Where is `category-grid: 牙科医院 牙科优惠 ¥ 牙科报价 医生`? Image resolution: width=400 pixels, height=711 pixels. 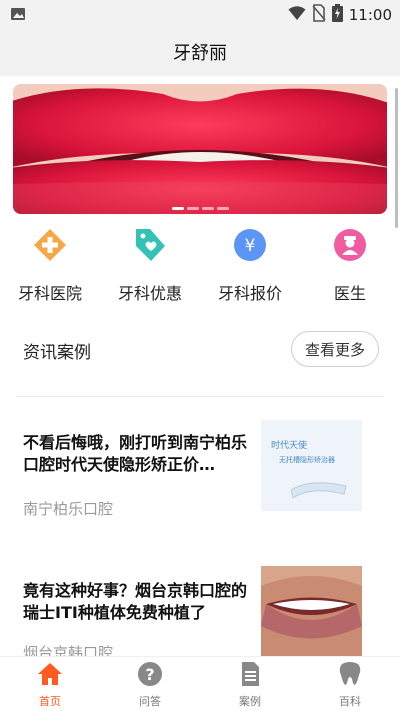
category-grid: 牙科医院 牙科优惠 ¥ 牙科报价 医生 is located at coordinates (200, 264).